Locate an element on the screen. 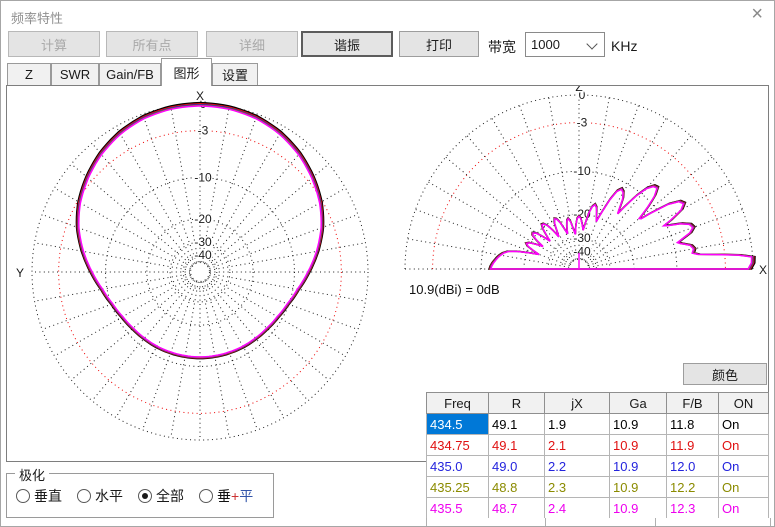  bandwidth-unit-label: KHz is located at coordinates (624, 46).